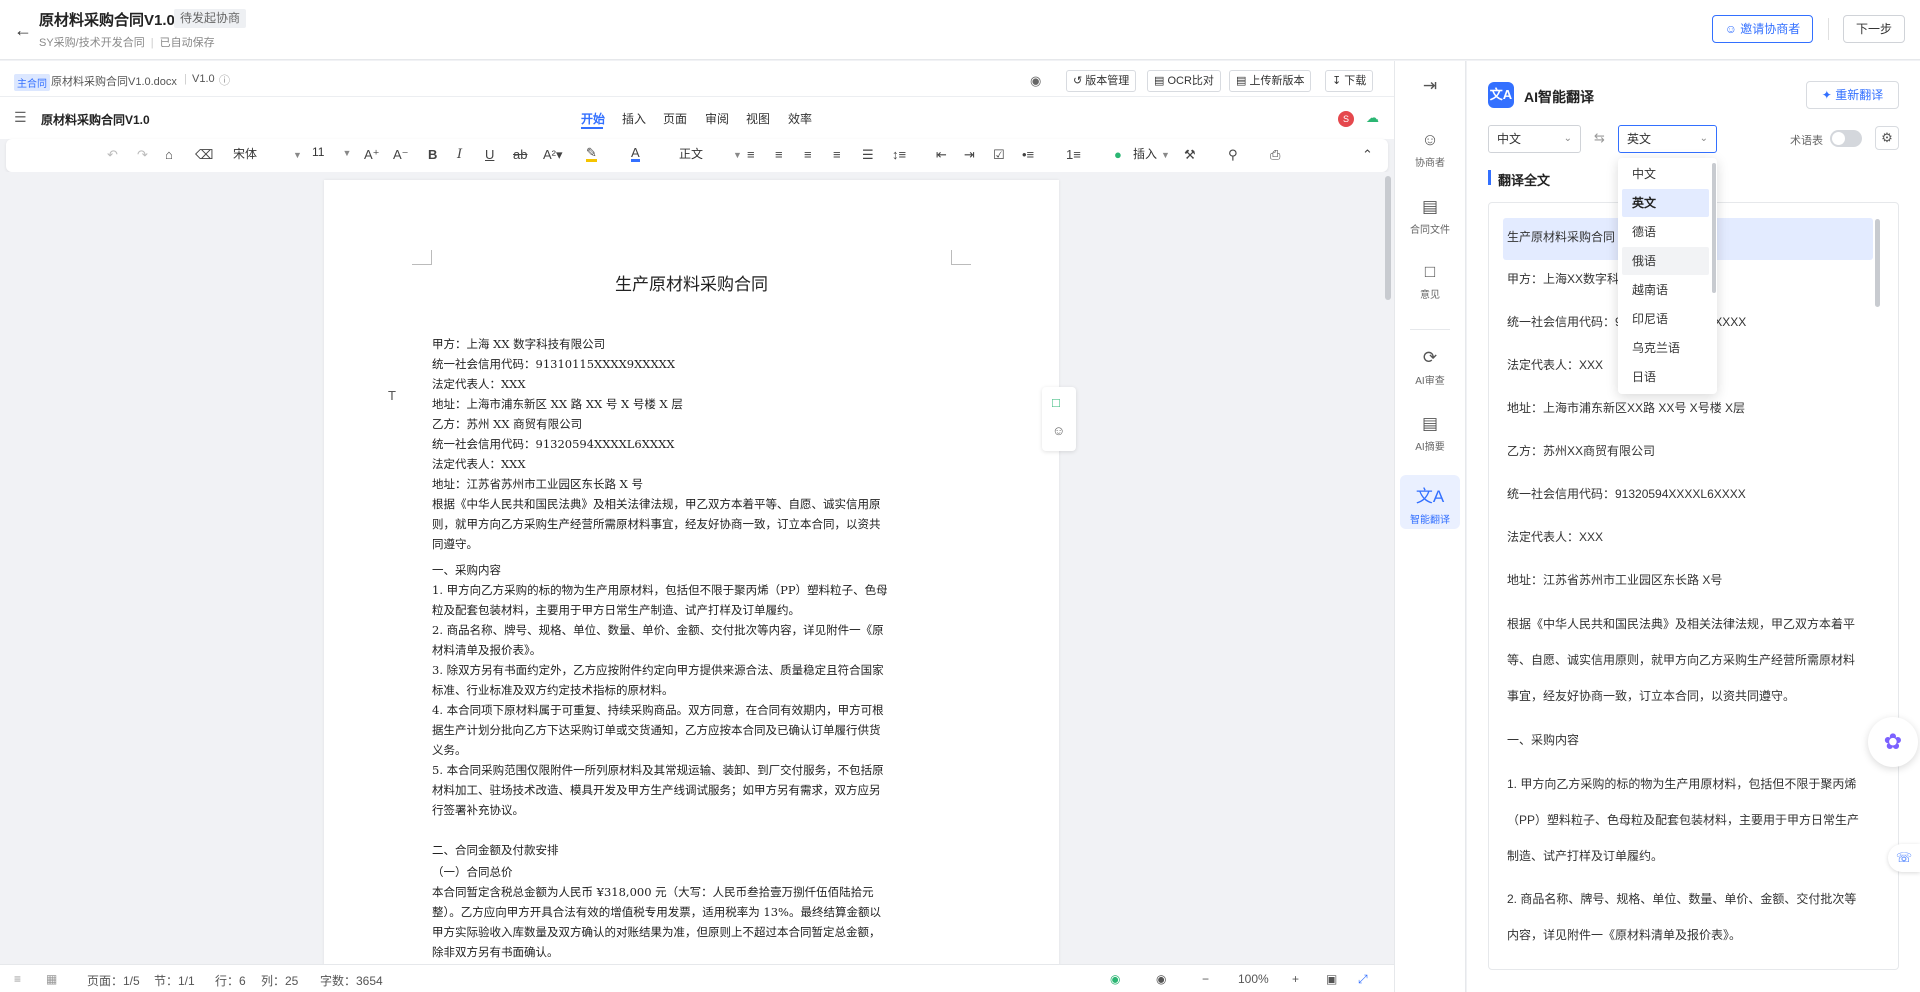 Image resolution: width=1920 pixels, height=992 pixels. Describe the element at coordinates (1665, 377) in the screenshot. I see `language-option: 日语` at that location.